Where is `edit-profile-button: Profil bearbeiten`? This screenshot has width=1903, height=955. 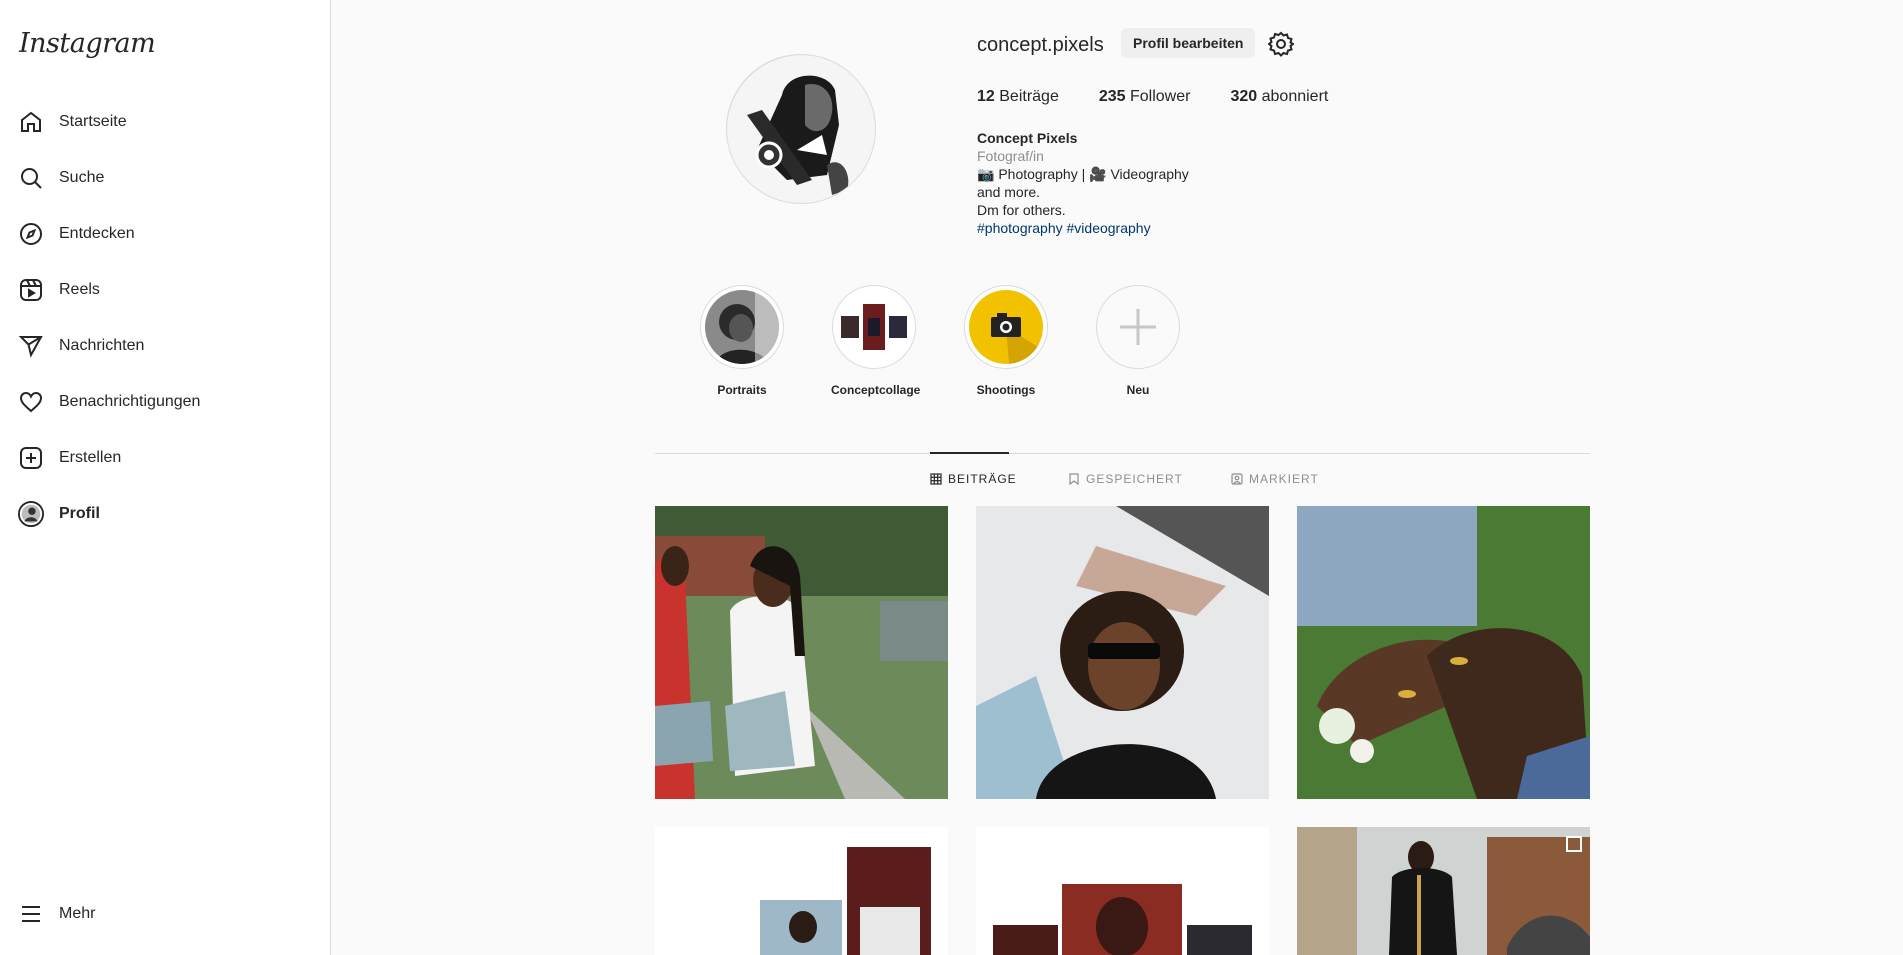 edit-profile-button: Profil bearbeiten is located at coordinates (1188, 43).